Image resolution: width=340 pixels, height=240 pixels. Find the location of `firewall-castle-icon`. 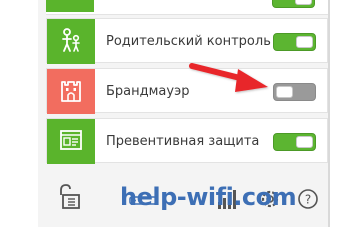

firewall-castle-icon is located at coordinates (71, 92).